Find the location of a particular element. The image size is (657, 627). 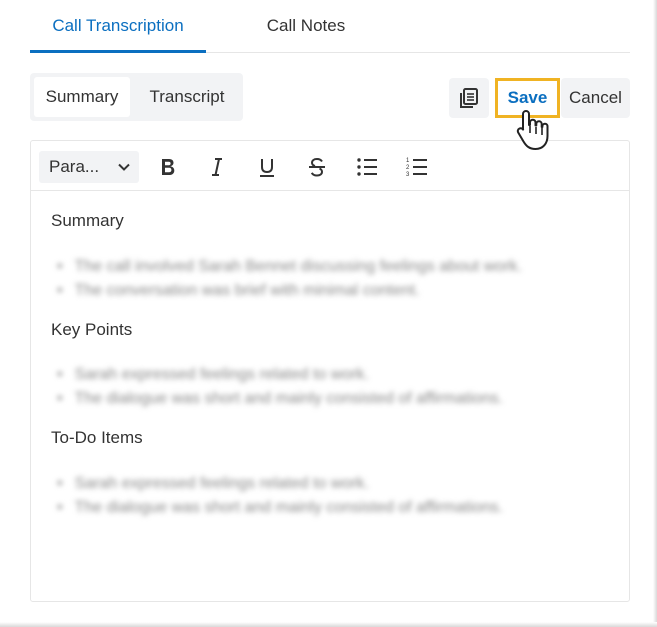

panel-shadow-bottom is located at coordinates (328, 624).